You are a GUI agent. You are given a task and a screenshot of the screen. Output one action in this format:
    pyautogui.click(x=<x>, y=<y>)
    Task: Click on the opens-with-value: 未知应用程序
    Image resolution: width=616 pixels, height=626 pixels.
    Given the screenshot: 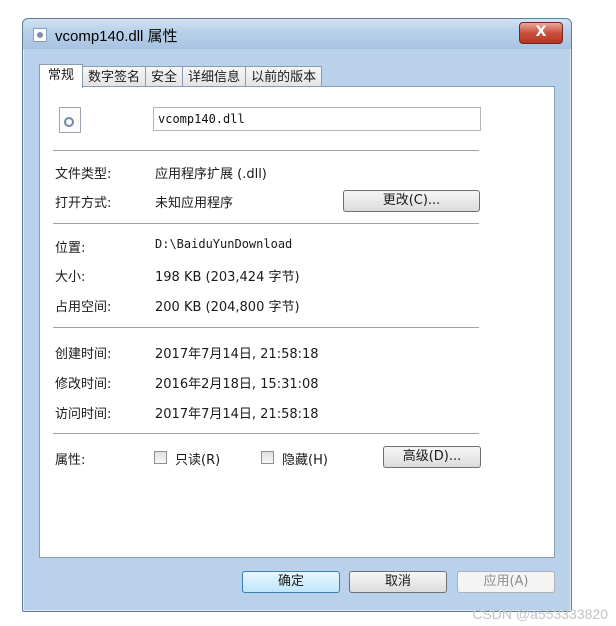 What is the action you would take?
    pyautogui.click(x=194, y=203)
    